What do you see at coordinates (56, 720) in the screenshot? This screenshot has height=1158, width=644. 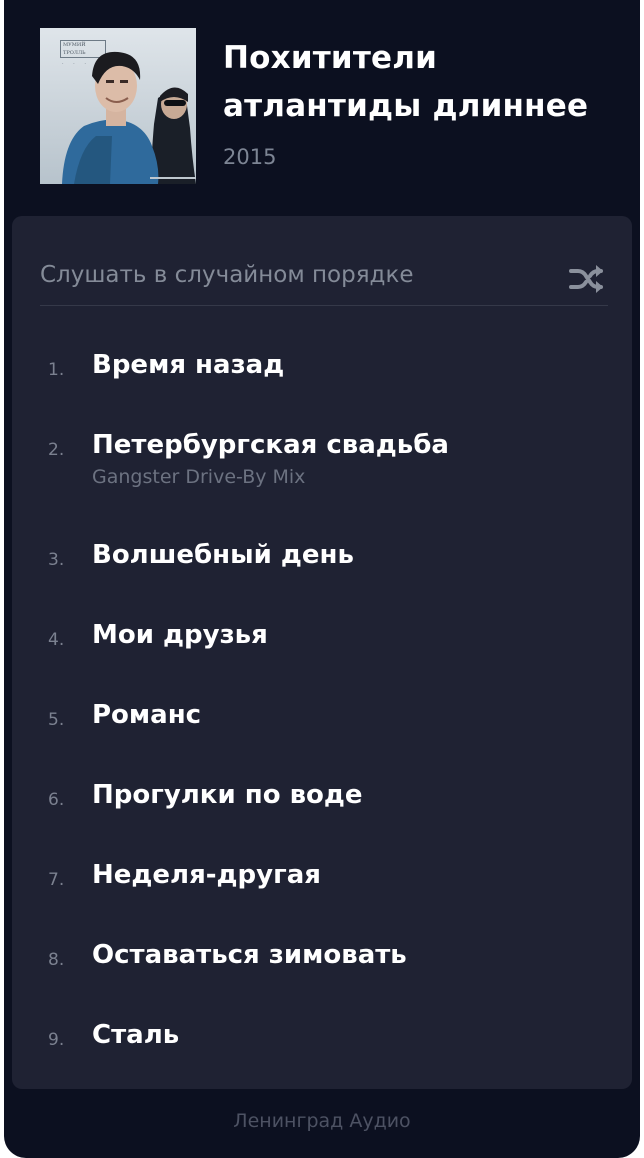 I see `track-number: 5.` at bounding box center [56, 720].